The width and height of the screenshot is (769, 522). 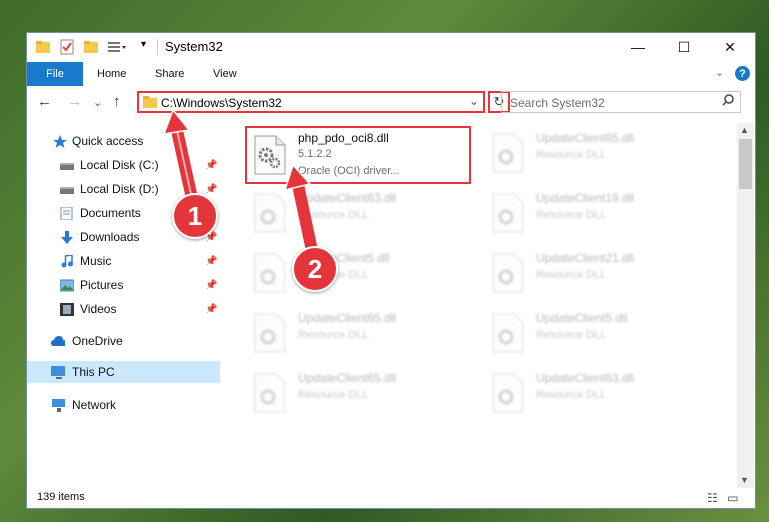 What do you see at coordinates (98, 309) in the screenshot?
I see `sidebar-item-label: Videos` at bounding box center [98, 309].